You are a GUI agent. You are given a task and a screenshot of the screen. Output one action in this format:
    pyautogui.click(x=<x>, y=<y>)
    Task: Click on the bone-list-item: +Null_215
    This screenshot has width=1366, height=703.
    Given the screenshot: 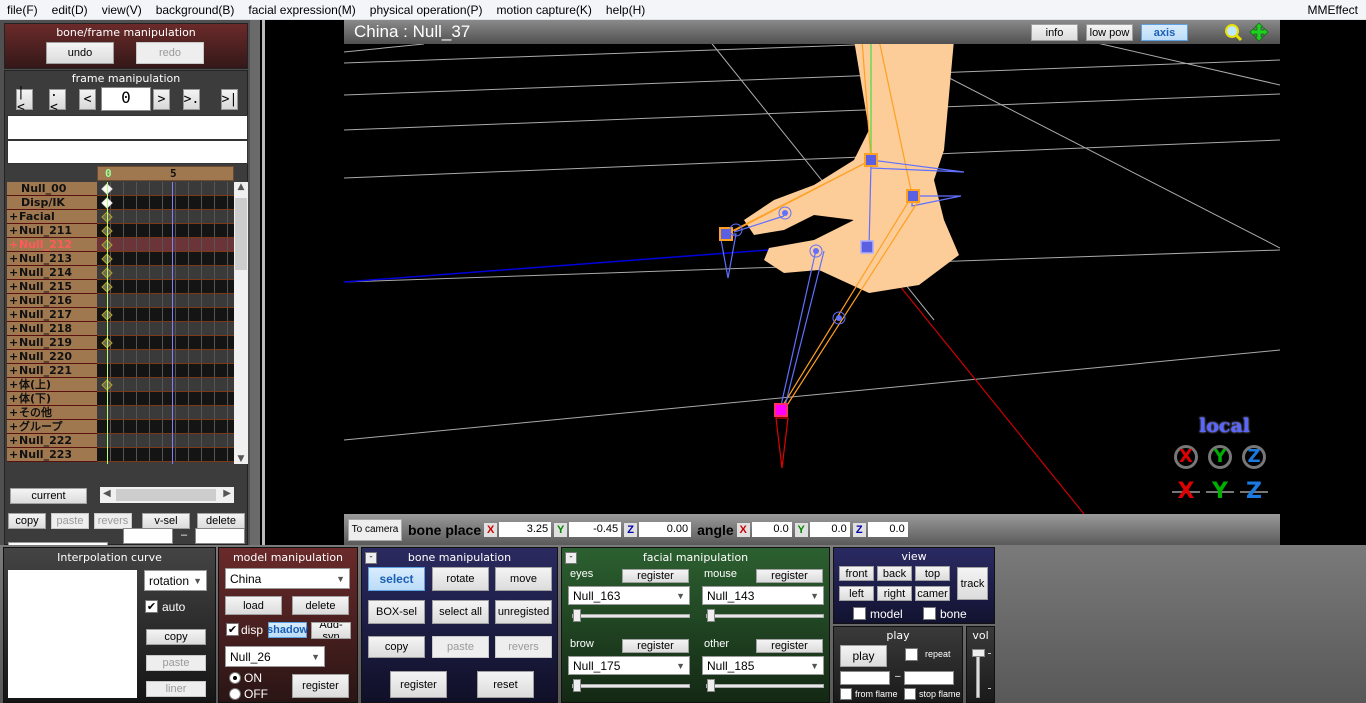 What is the action you would take?
    pyautogui.click(x=52, y=287)
    